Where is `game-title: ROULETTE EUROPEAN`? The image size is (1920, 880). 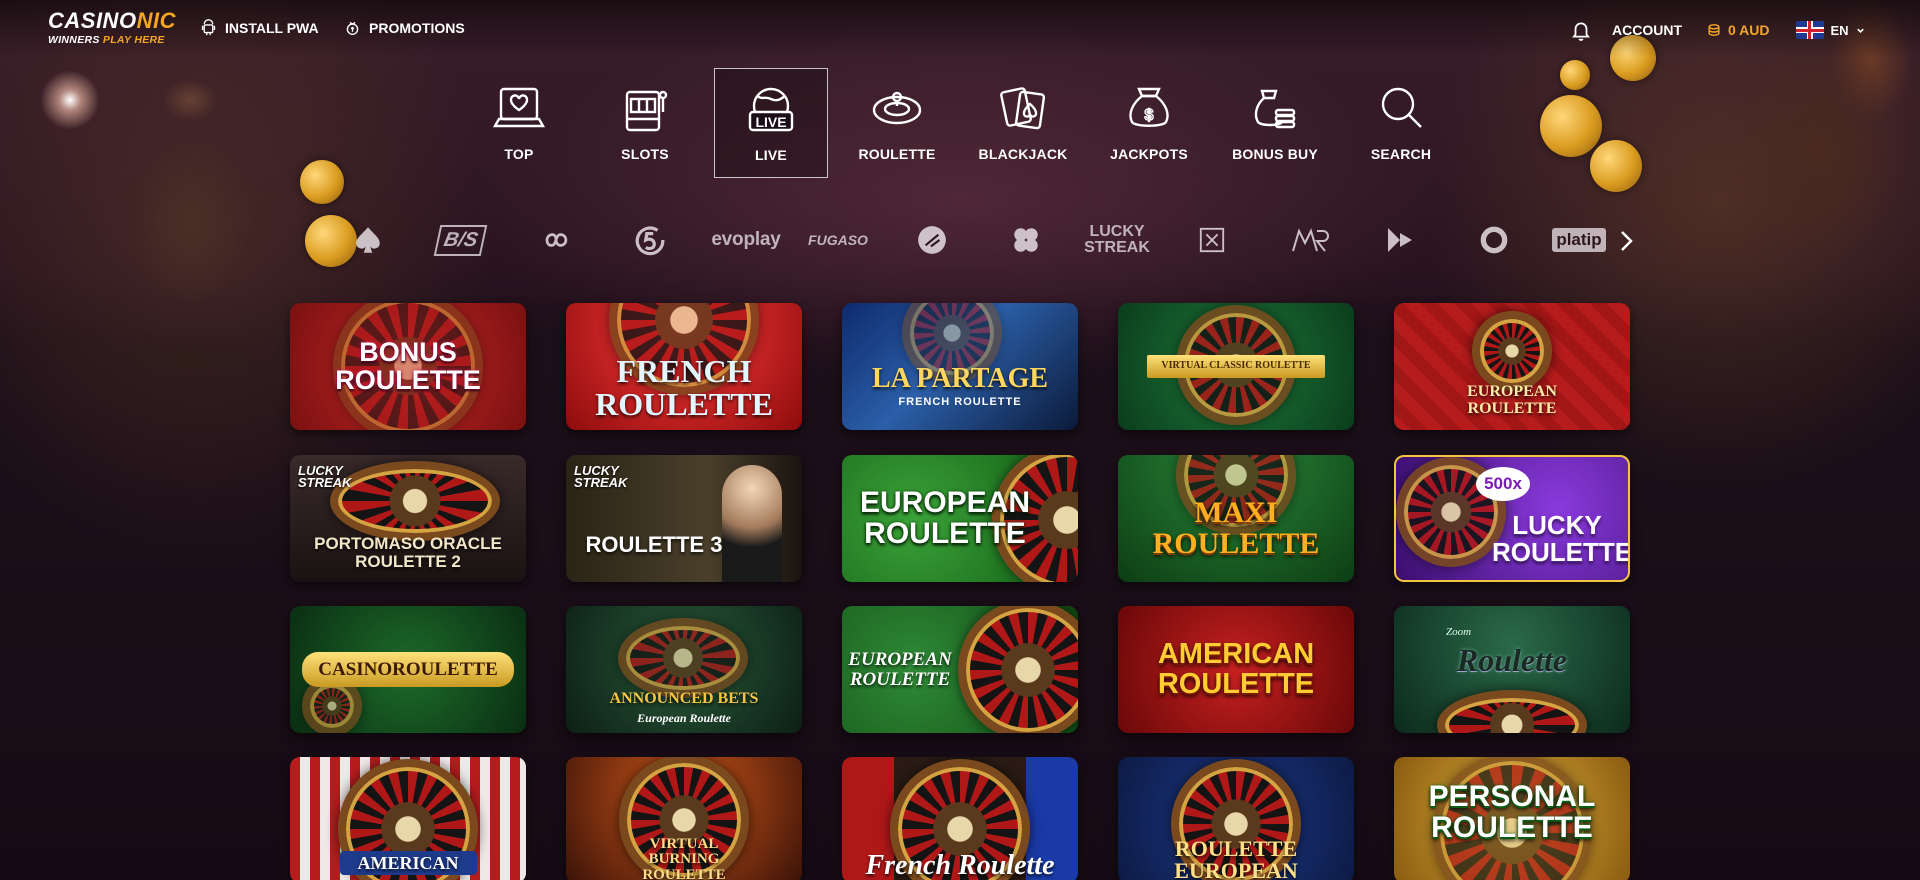 game-title: ROULETTE EUROPEAN is located at coordinates (1236, 857).